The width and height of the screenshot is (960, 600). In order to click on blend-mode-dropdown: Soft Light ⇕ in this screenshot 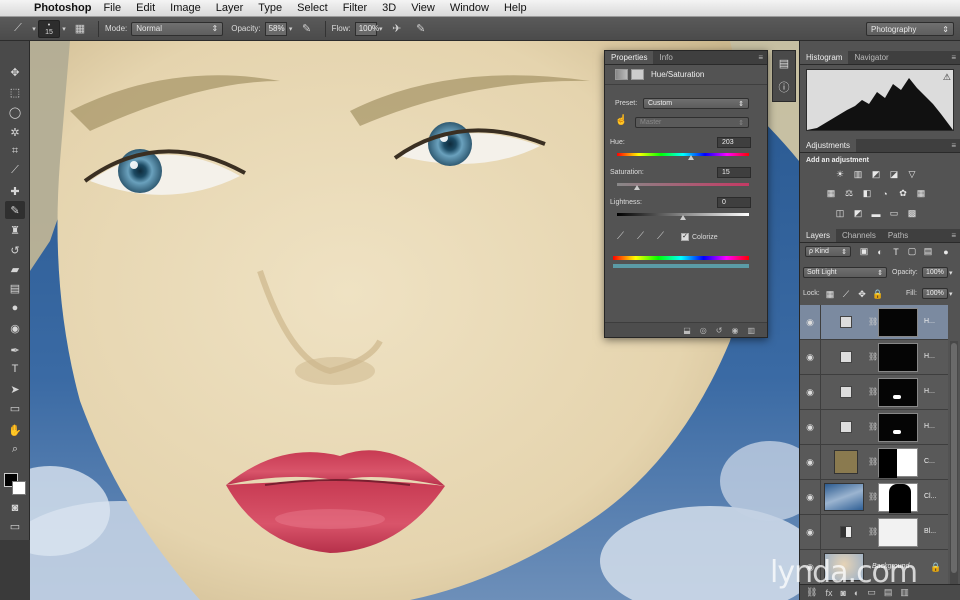, I will do `click(845, 272)`.